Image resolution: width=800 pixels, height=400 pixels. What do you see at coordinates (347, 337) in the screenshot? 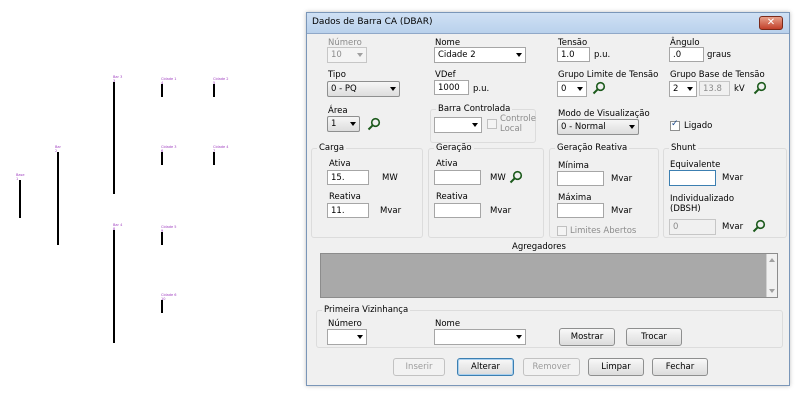
I see `vizinhanca-numero-select` at bounding box center [347, 337].